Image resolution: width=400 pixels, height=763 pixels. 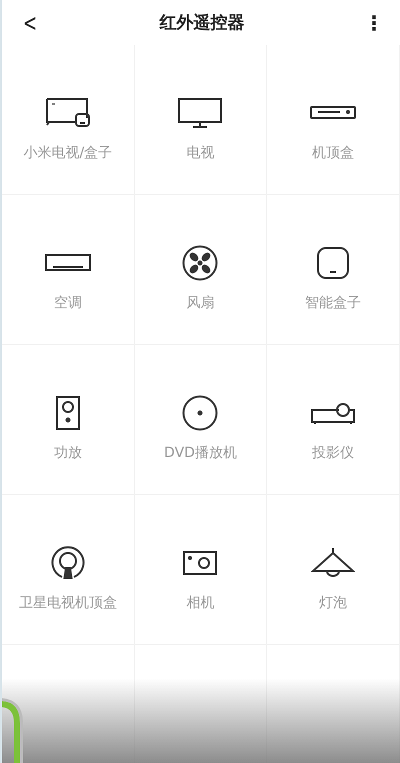 What do you see at coordinates (68, 303) in the screenshot?
I see `device-label: 空调` at bounding box center [68, 303].